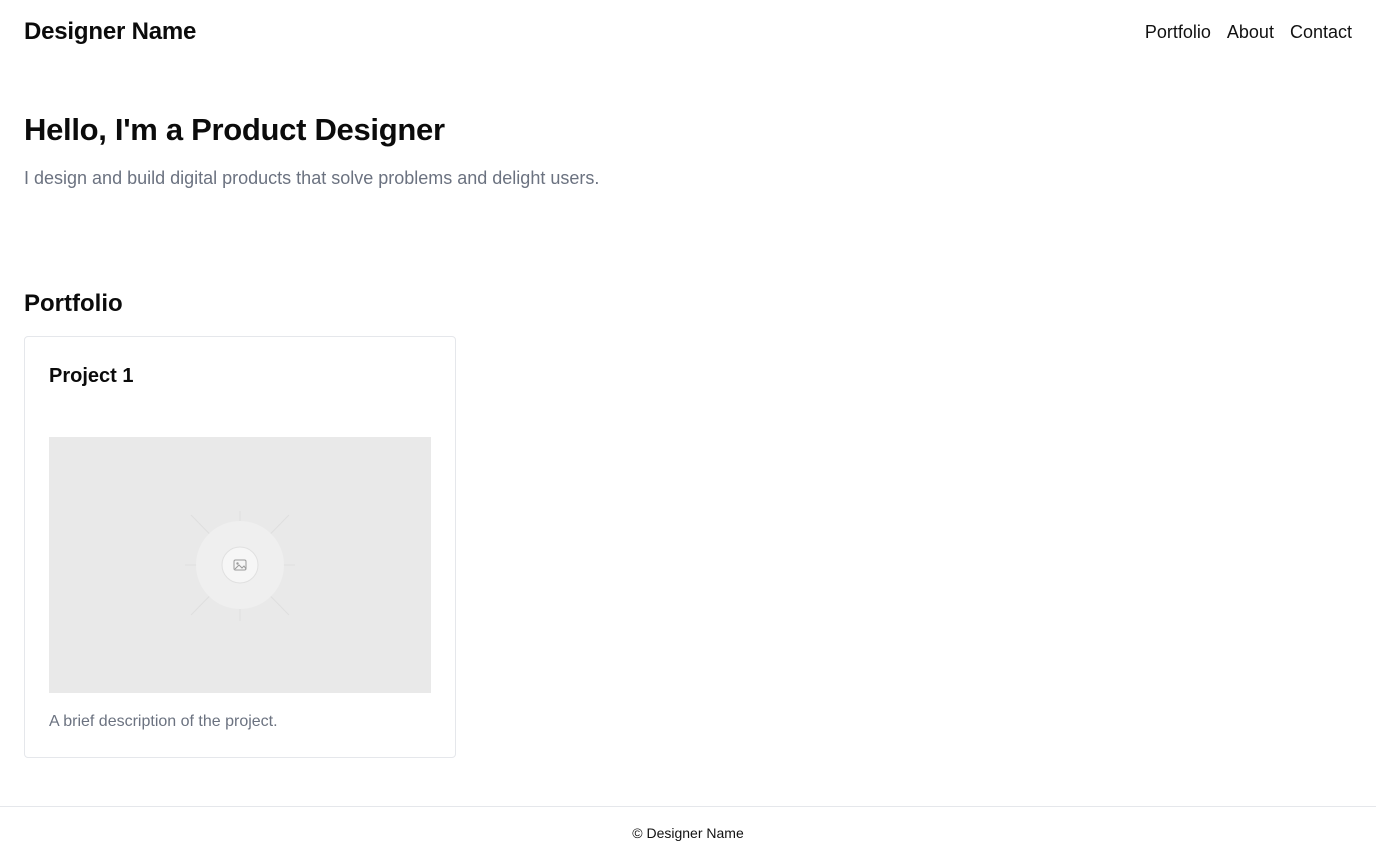  I want to click on hero-title: Hello, I'm a Product Designer, so click(234, 129).